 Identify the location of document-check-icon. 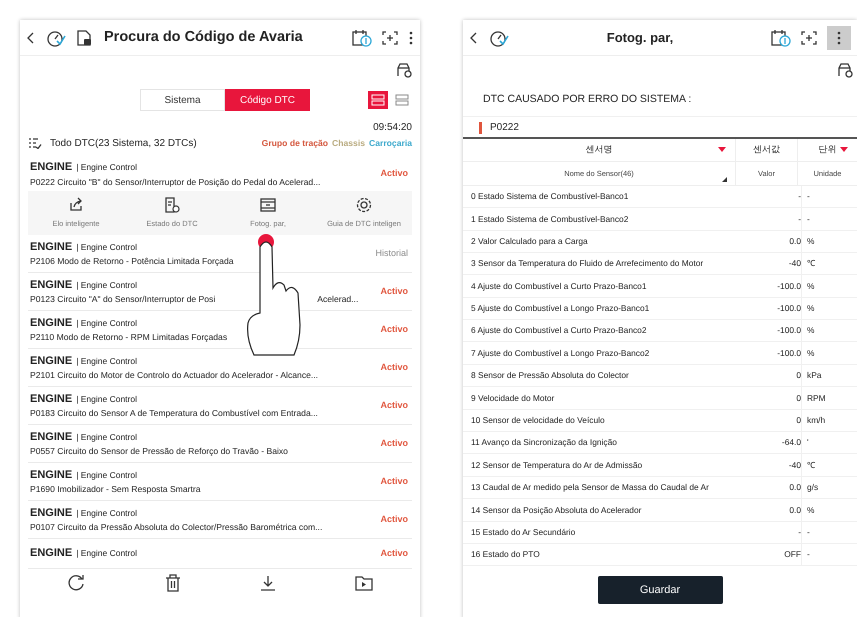
(172, 204).